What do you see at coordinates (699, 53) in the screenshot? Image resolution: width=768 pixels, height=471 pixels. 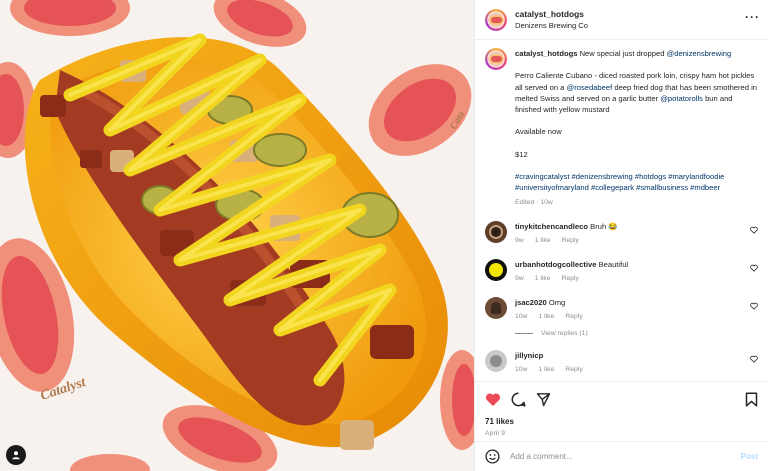 I see `mention-denizensbrewing: @denizensbrewing` at bounding box center [699, 53].